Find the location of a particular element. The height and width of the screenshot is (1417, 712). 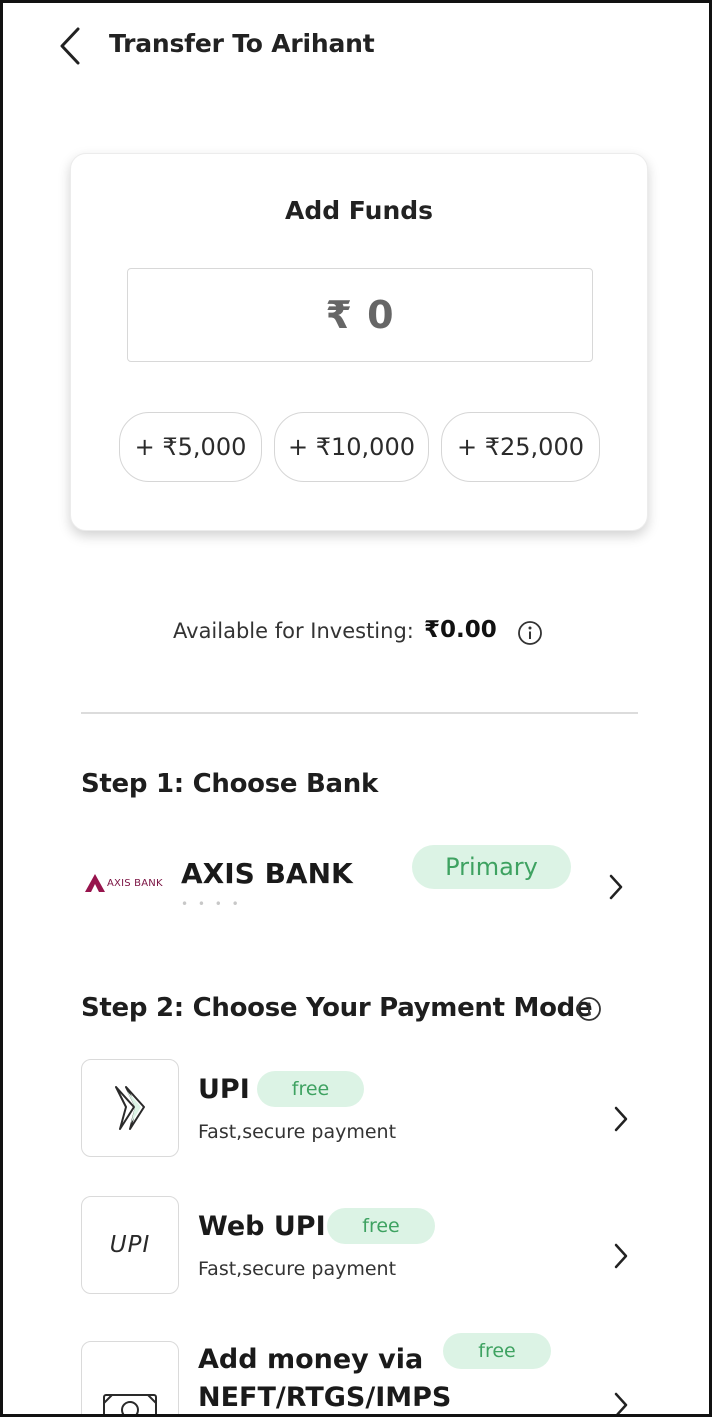

payment-mode-upi: UPI free Fast,secure payment is located at coordinates (361, 1109).